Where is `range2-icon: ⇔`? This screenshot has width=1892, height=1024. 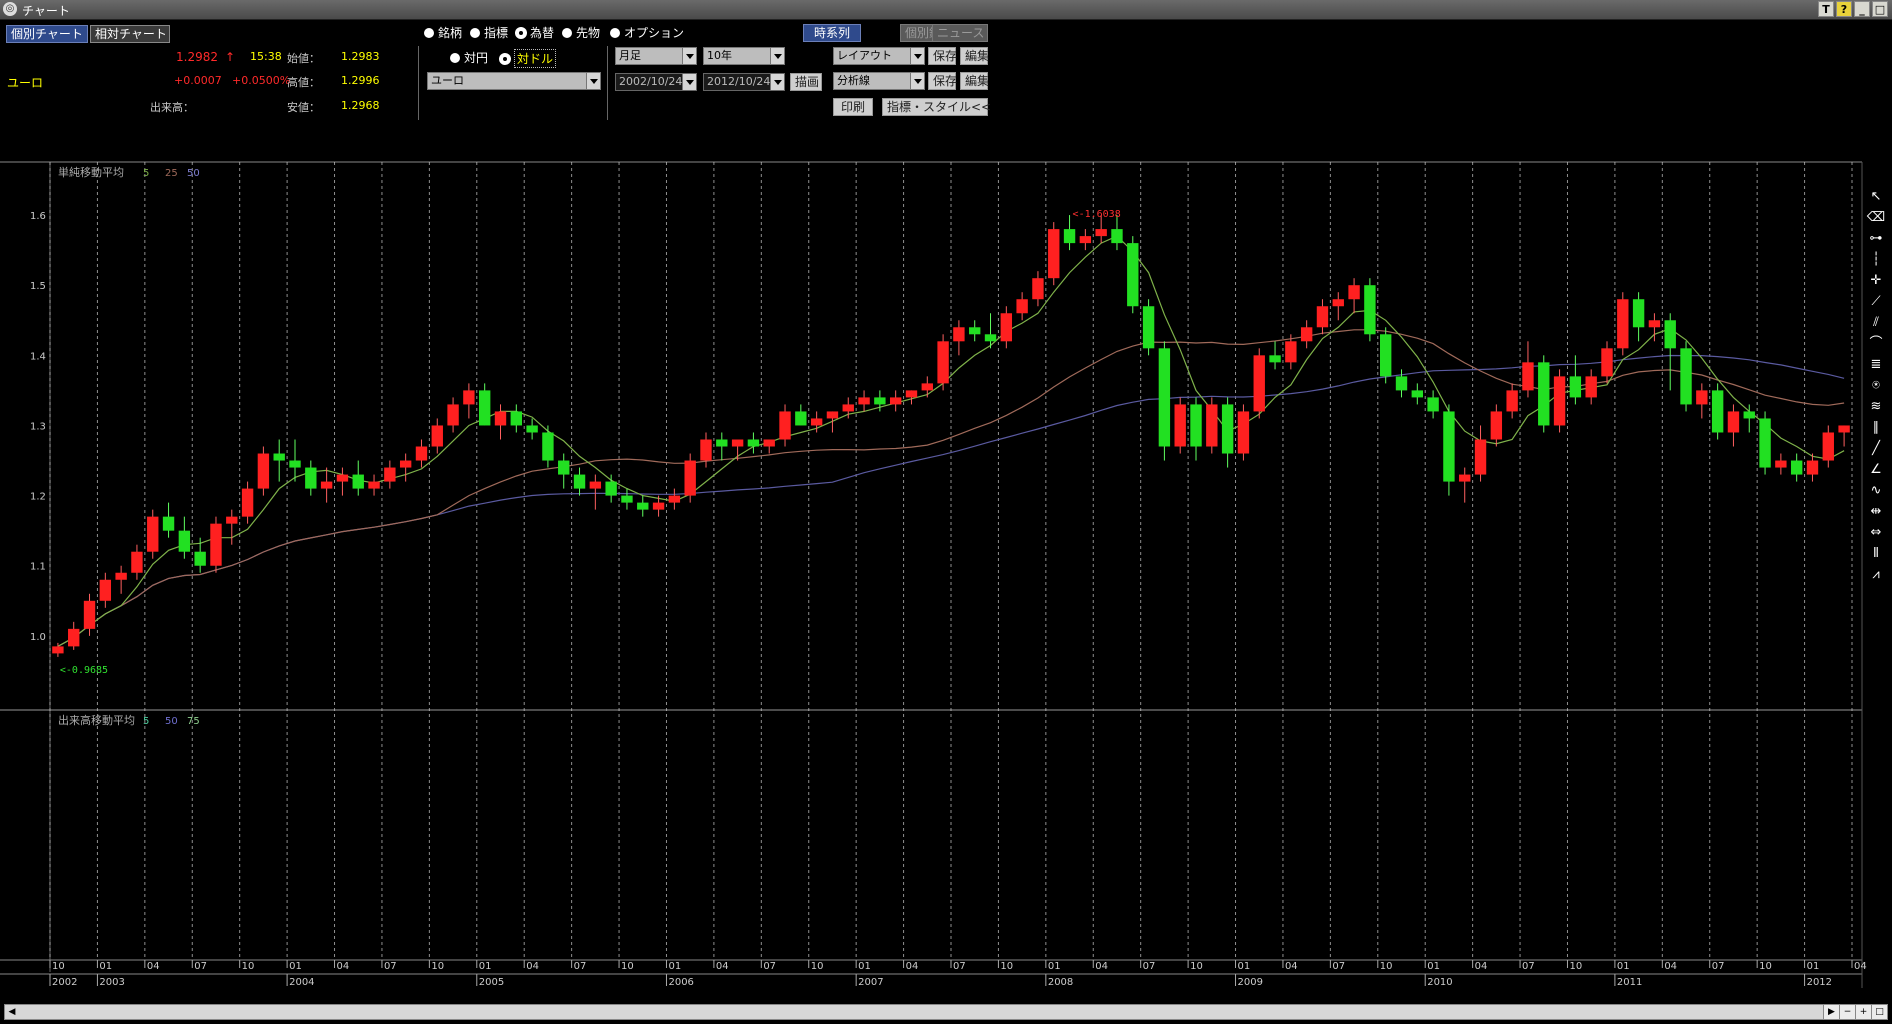 range2-icon: ⇔ is located at coordinates (1876, 532).